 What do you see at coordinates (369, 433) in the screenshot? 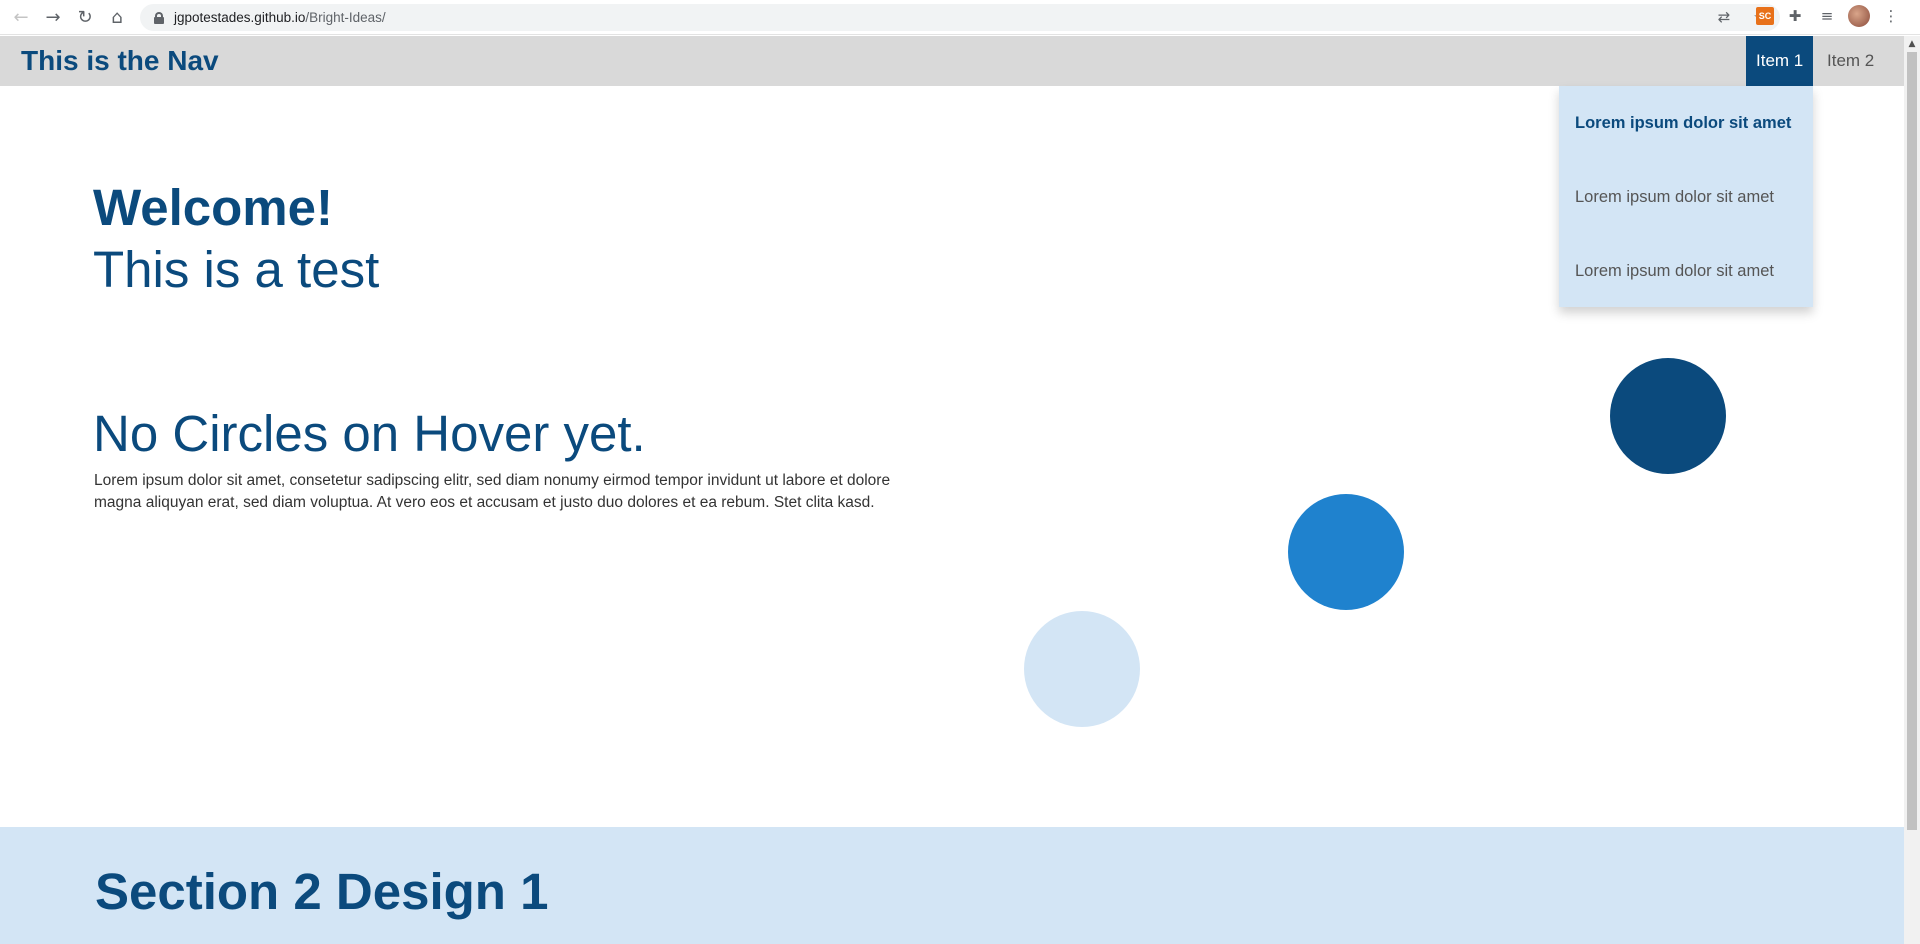
I see `circles-heading: No Circles on Hover yet.` at bounding box center [369, 433].